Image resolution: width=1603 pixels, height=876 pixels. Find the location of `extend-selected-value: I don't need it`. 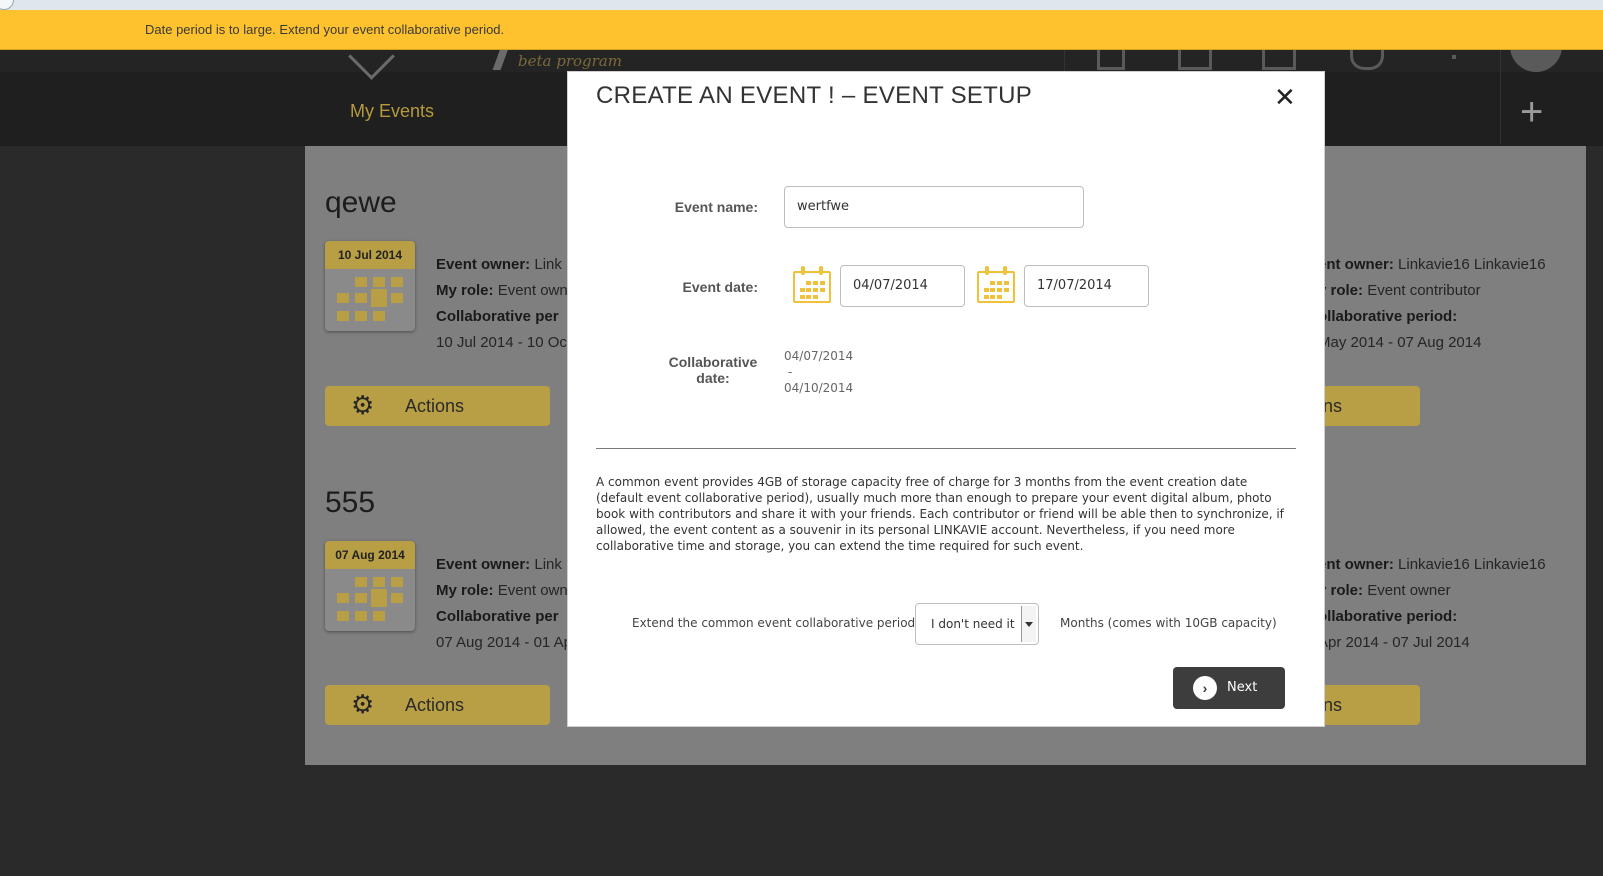

extend-selected-value: I don't need it is located at coordinates (973, 624).